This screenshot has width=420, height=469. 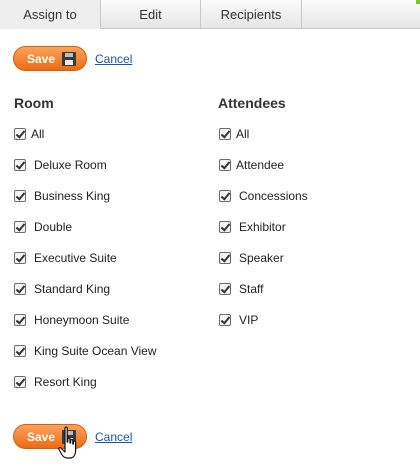 What do you see at coordinates (34, 103) in the screenshot?
I see `room-title: Room` at bounding box center [34, 103].